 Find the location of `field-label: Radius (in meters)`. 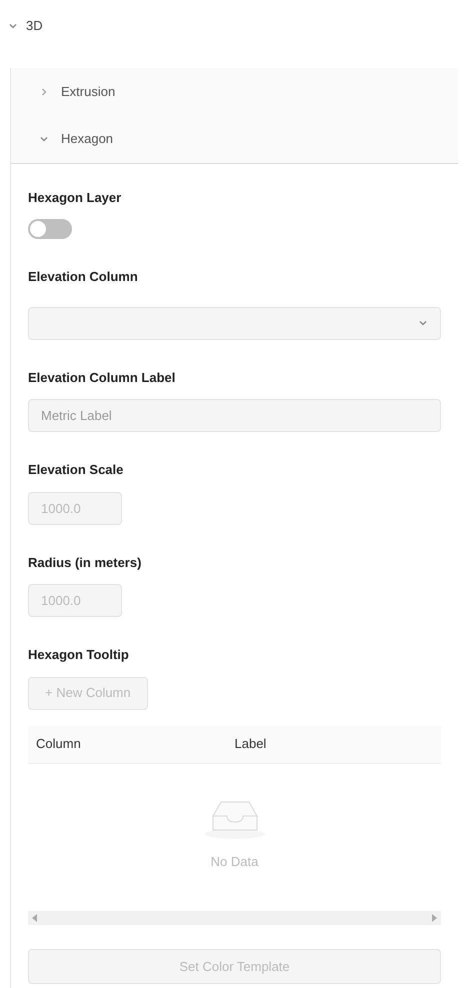

field-label: Radius (in meters) is located at coordinates (85, 563).